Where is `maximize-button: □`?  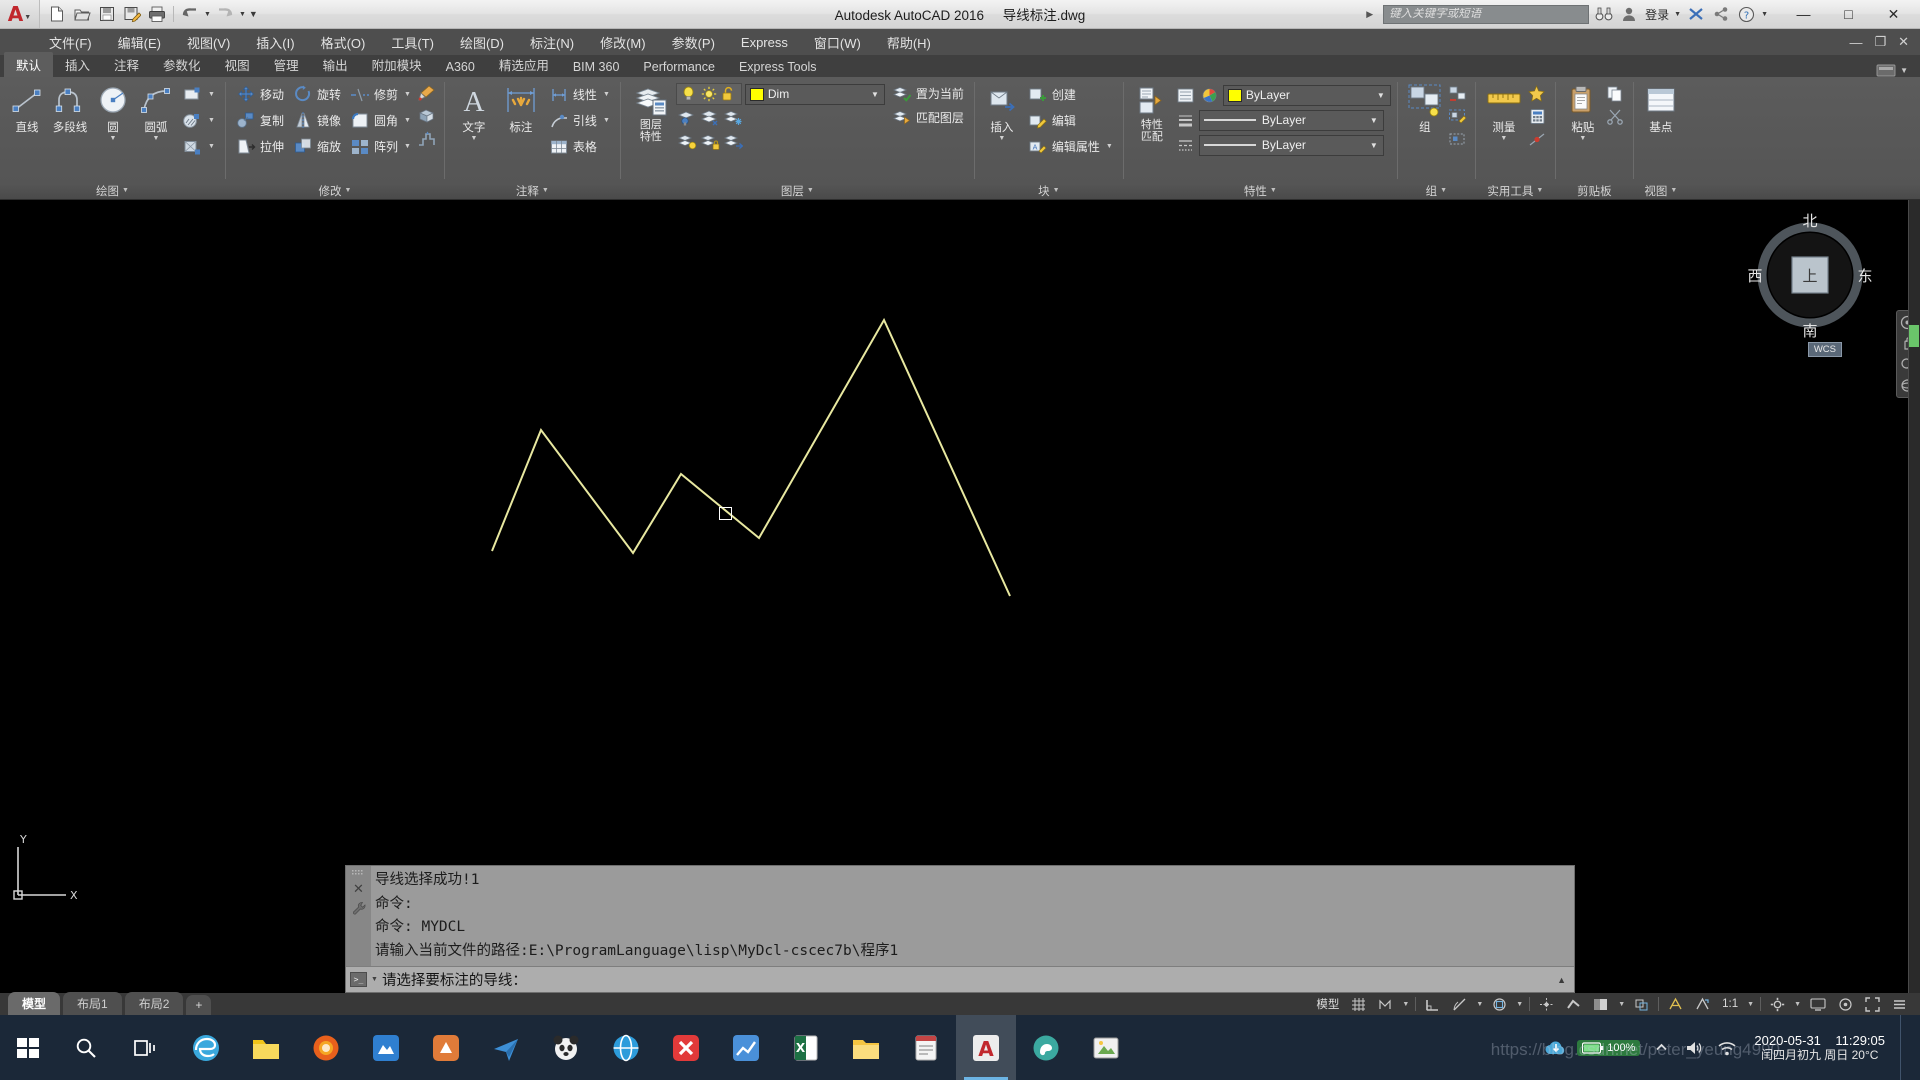 maximize-button: □ is located at coordinates (1848, 14).